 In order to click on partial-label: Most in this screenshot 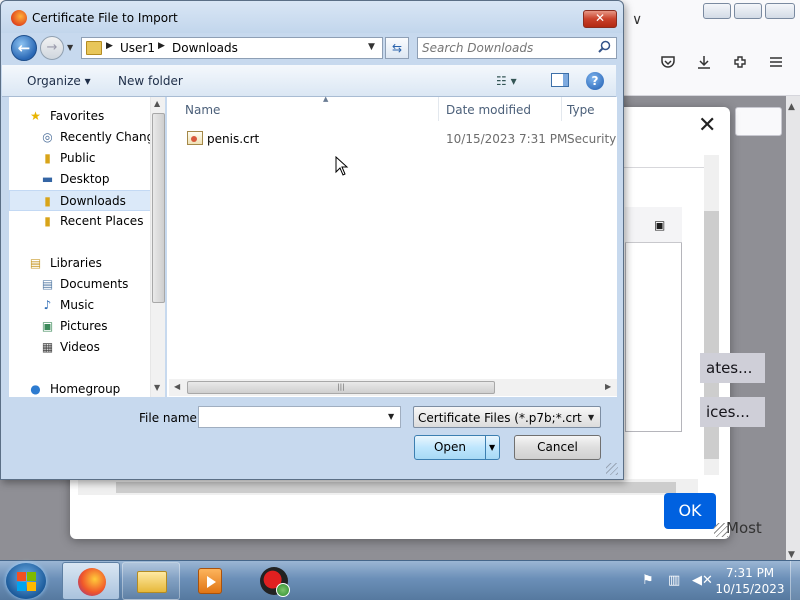, I will do `click(744, 528)`.